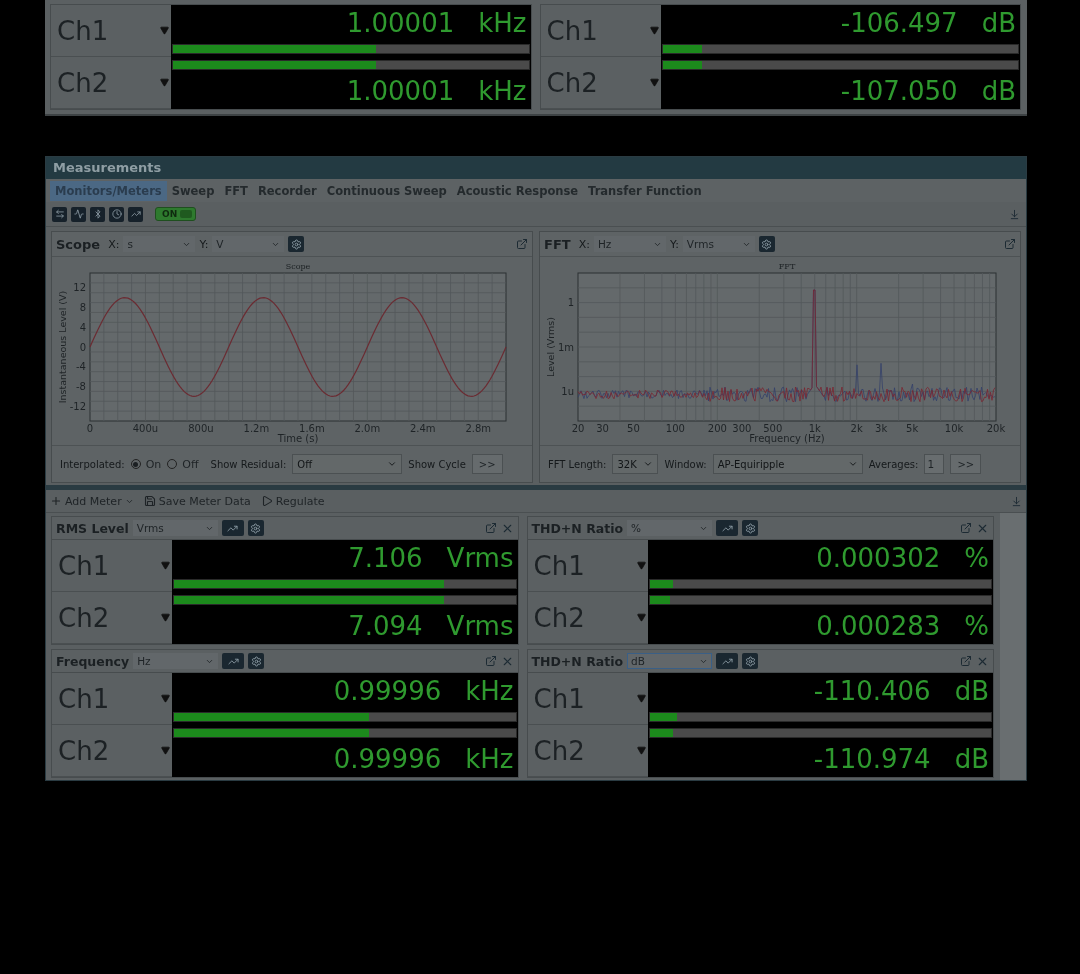  I want to click on pulse-icon, so click(78, 214).